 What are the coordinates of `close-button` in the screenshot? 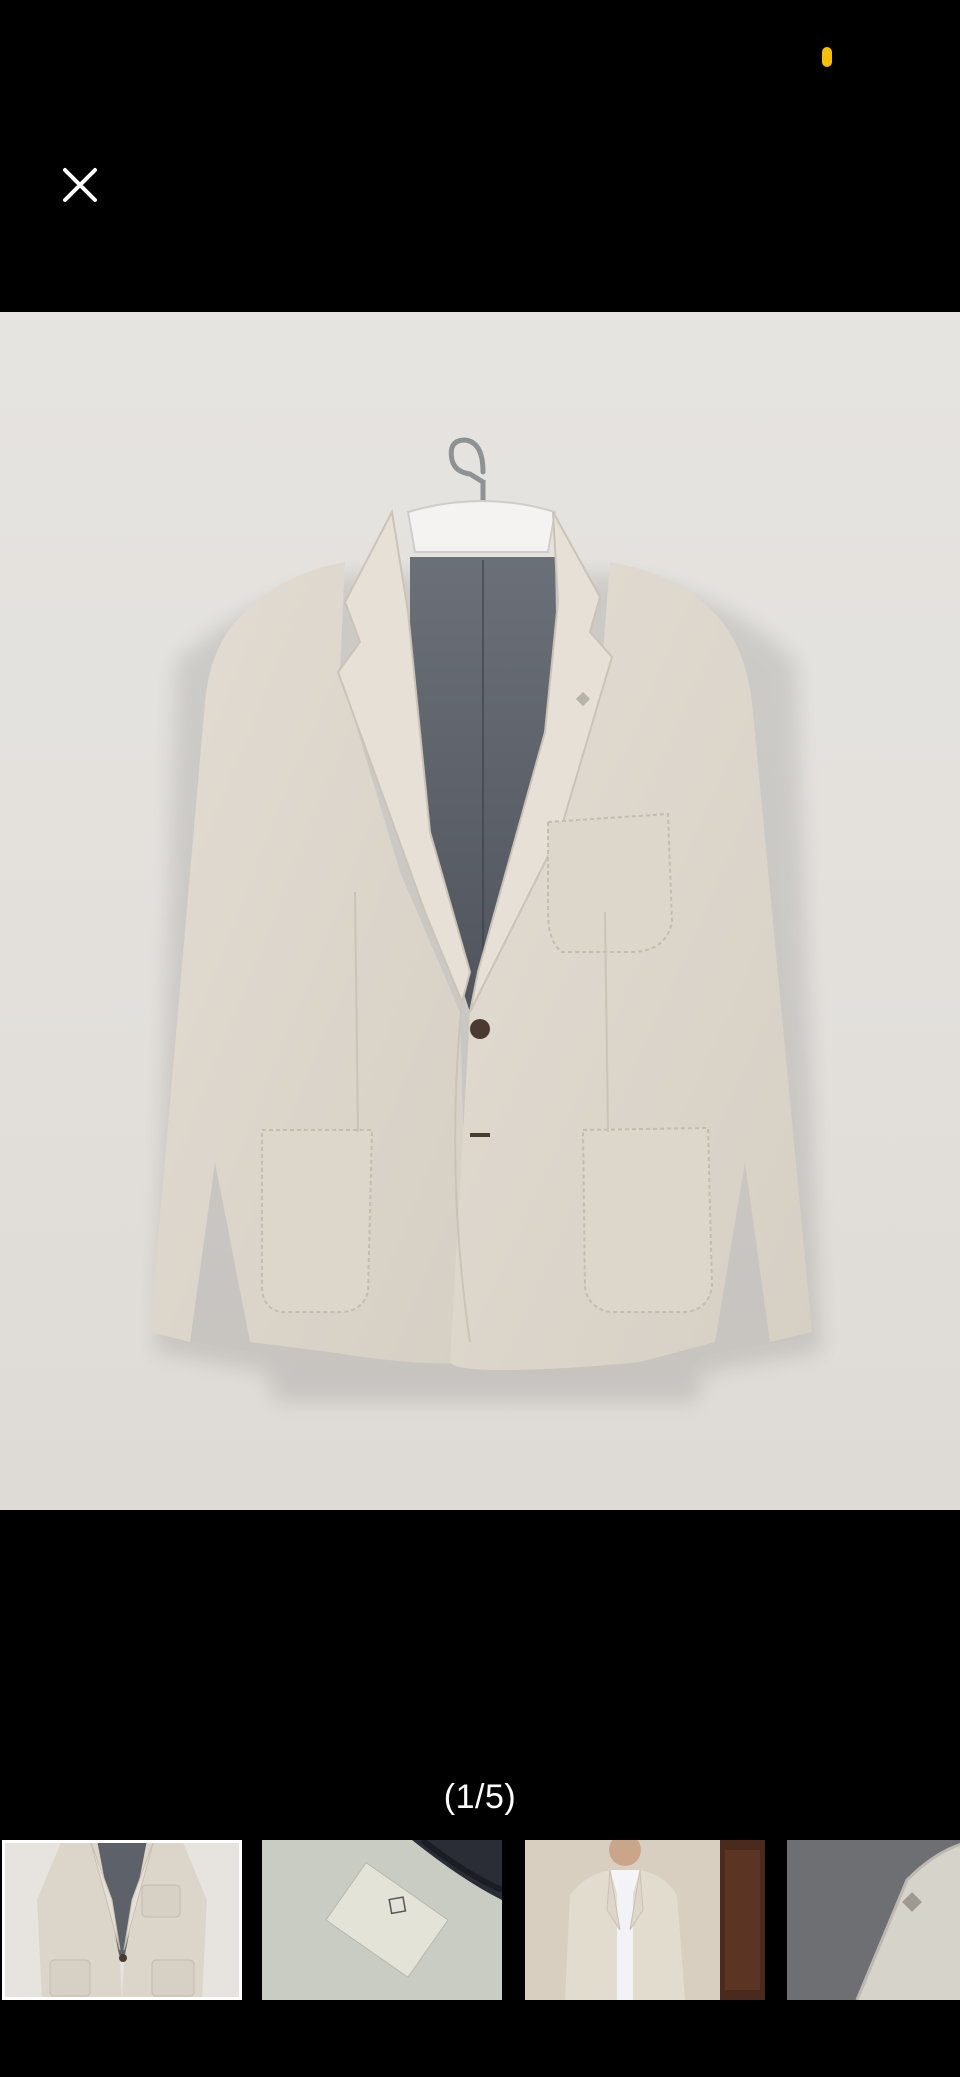 It's located at (80, 185).